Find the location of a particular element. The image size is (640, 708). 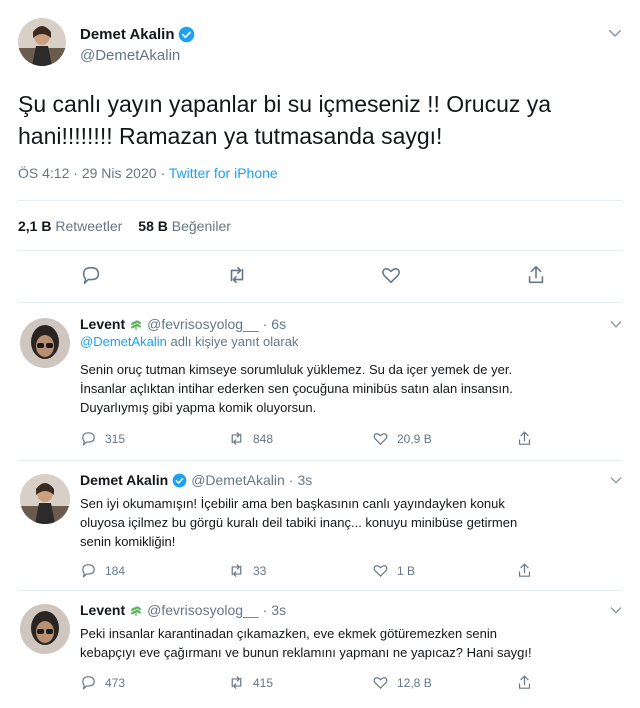

tweet-stats: 2,1 B Retweetler 58 B Beğeniler is located at coordinates (124, 226).